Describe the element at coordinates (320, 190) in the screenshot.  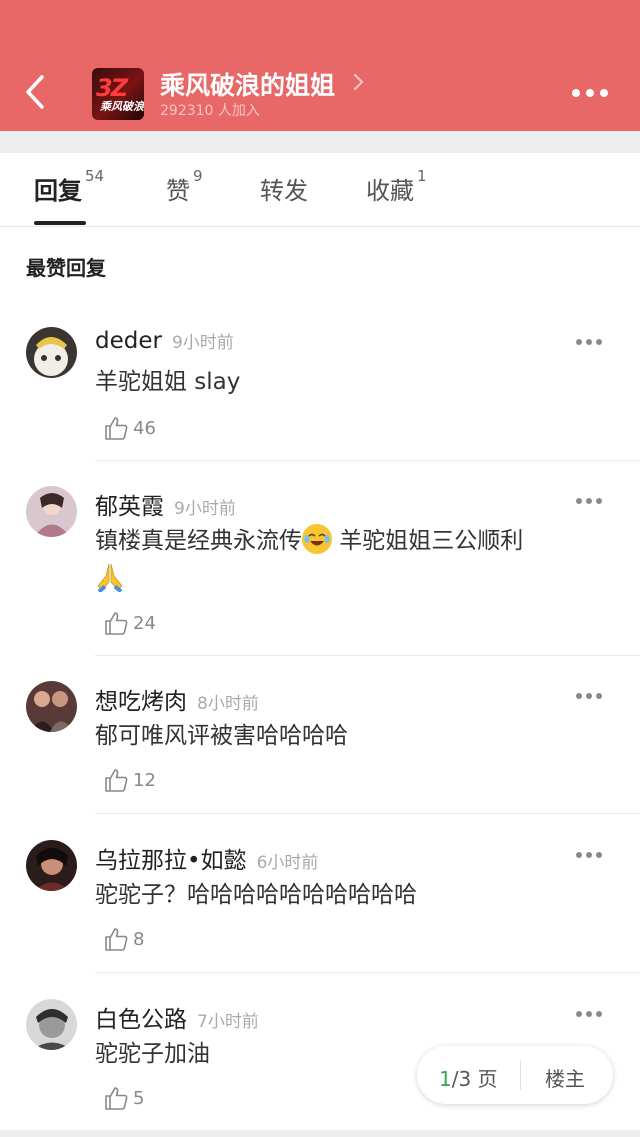
I see `tab-bar: 回复54 赞9 转发 收藏1` at that location.